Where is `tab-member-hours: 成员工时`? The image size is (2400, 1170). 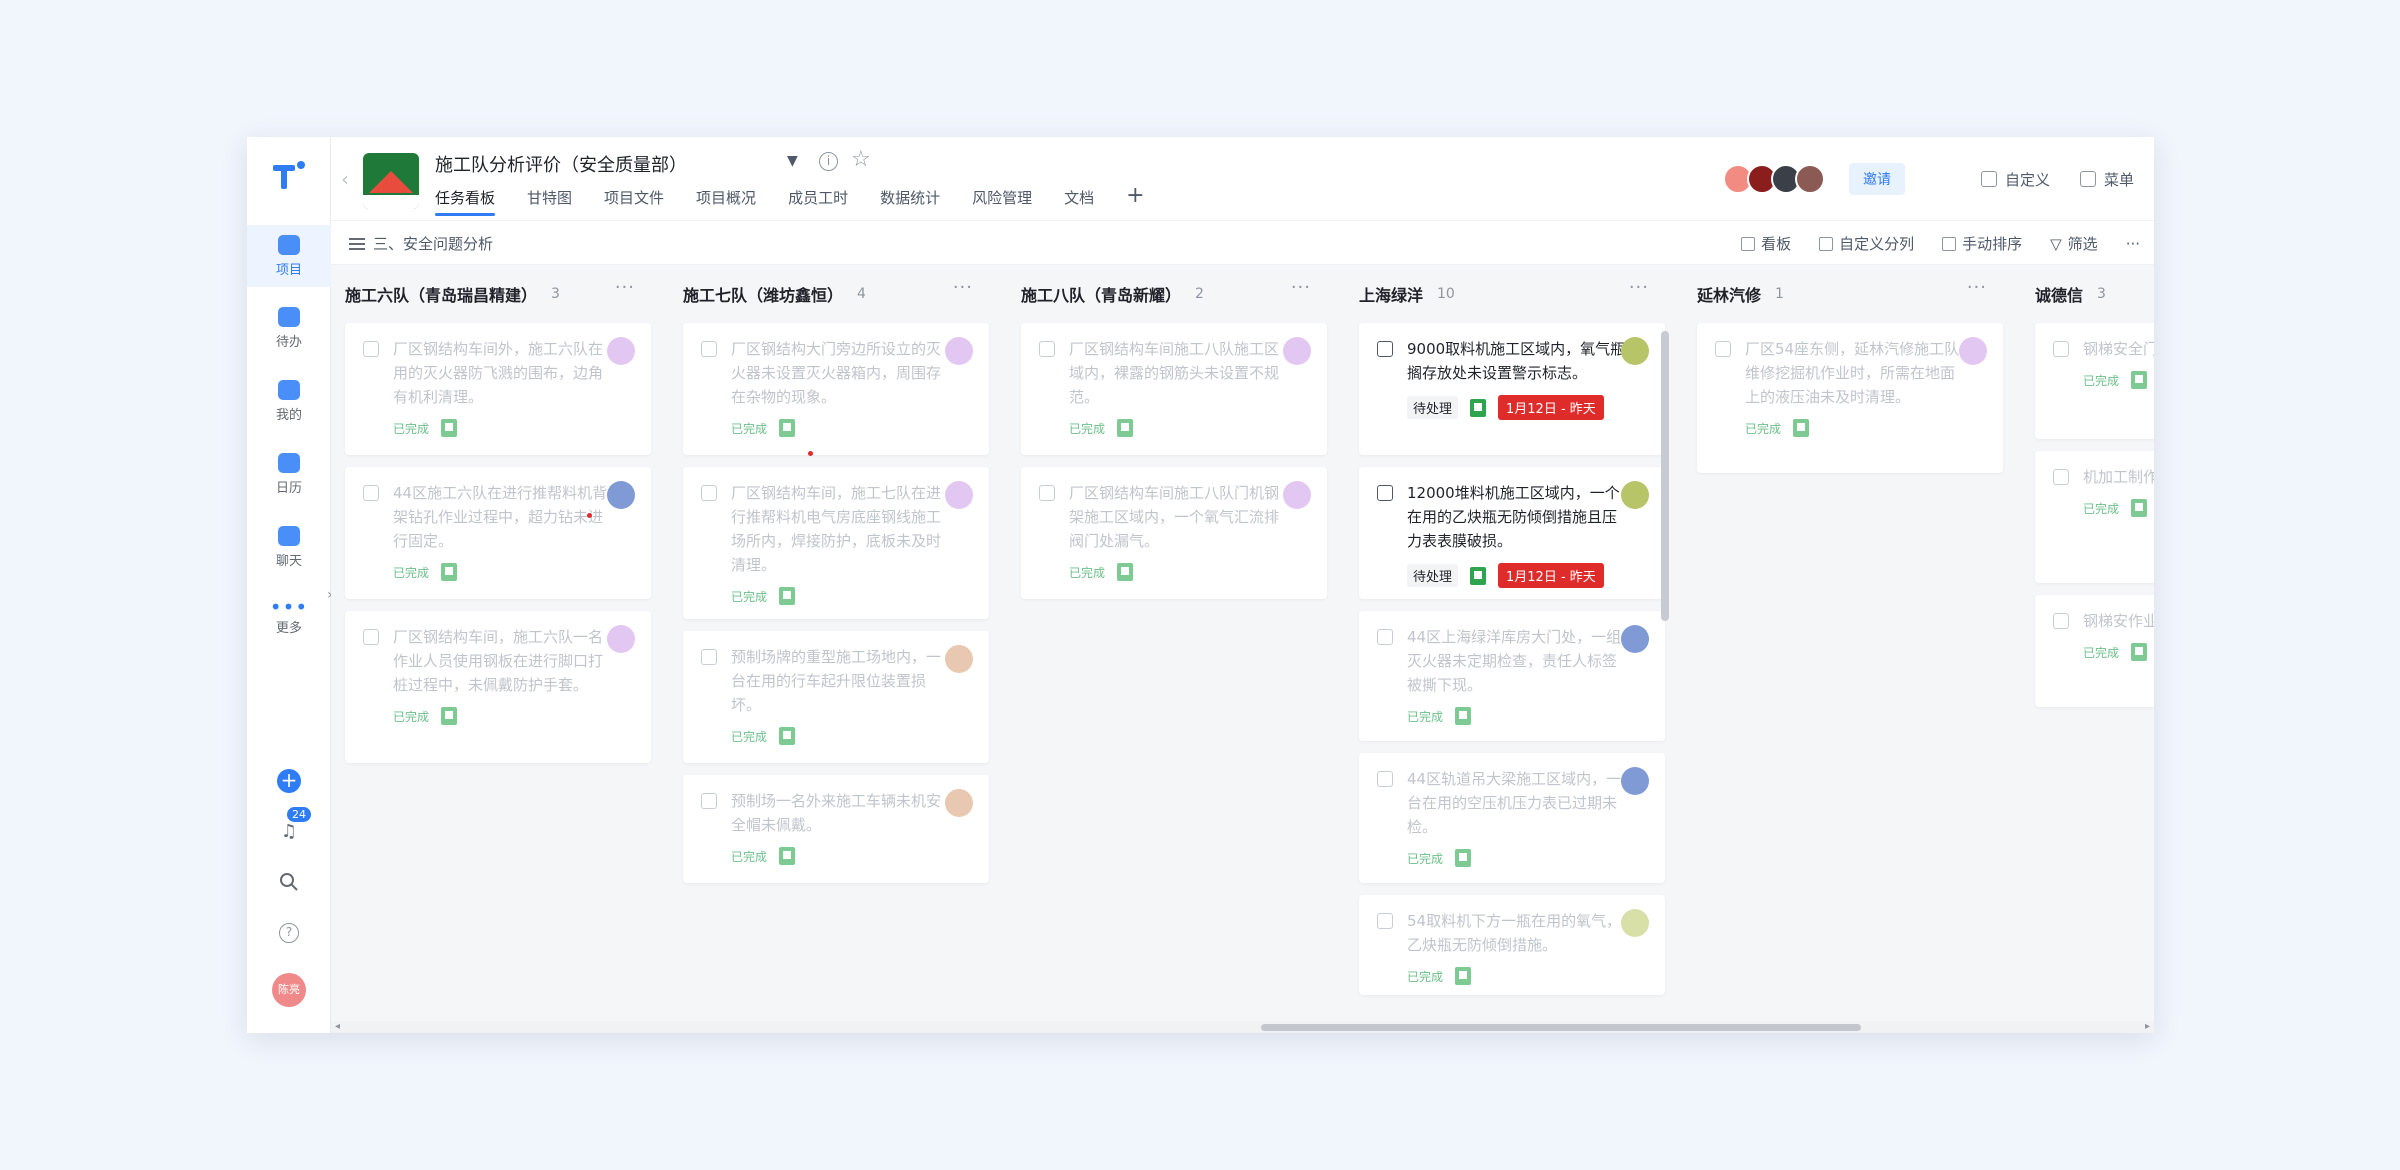 tab-member-hours: 成员工时 is located at coordinates (818, 201).